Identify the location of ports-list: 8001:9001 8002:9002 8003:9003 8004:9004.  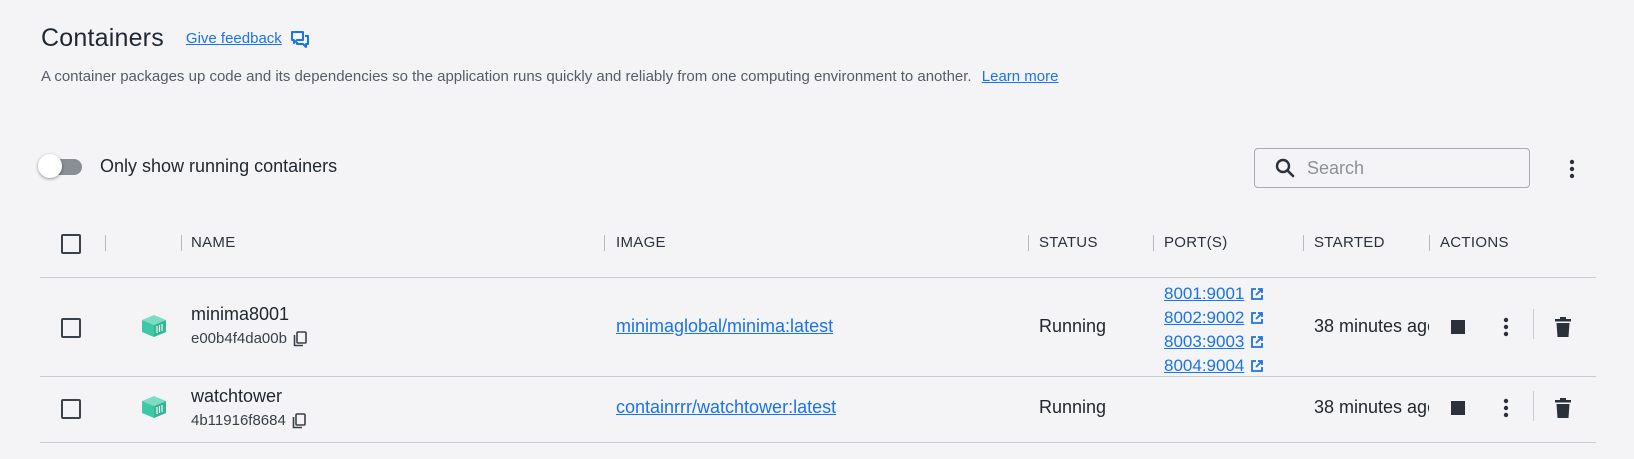
(1214, 330).